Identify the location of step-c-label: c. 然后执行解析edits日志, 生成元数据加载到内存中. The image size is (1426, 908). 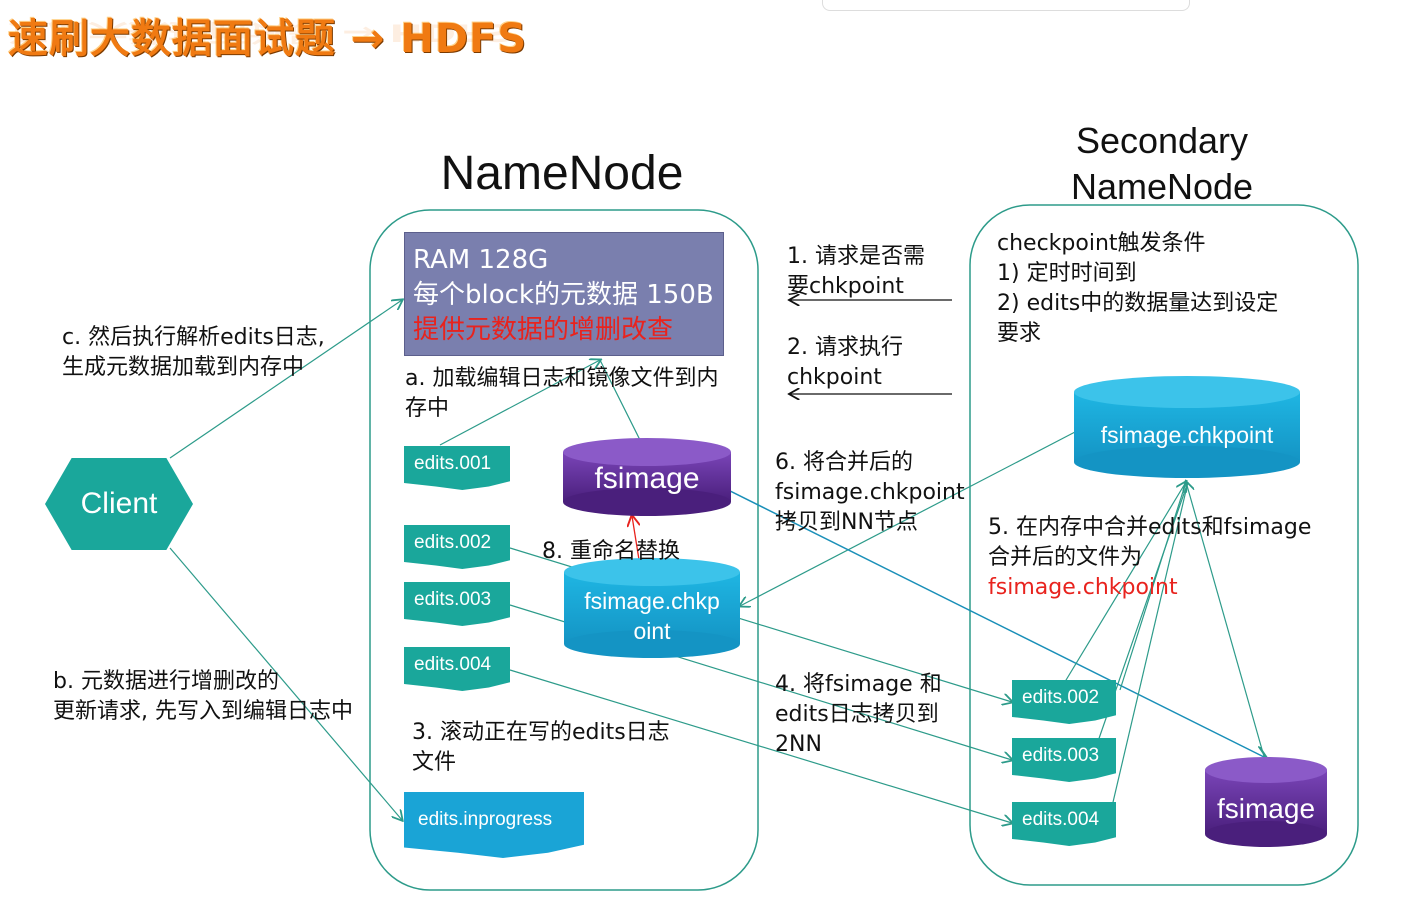
(193, 353).